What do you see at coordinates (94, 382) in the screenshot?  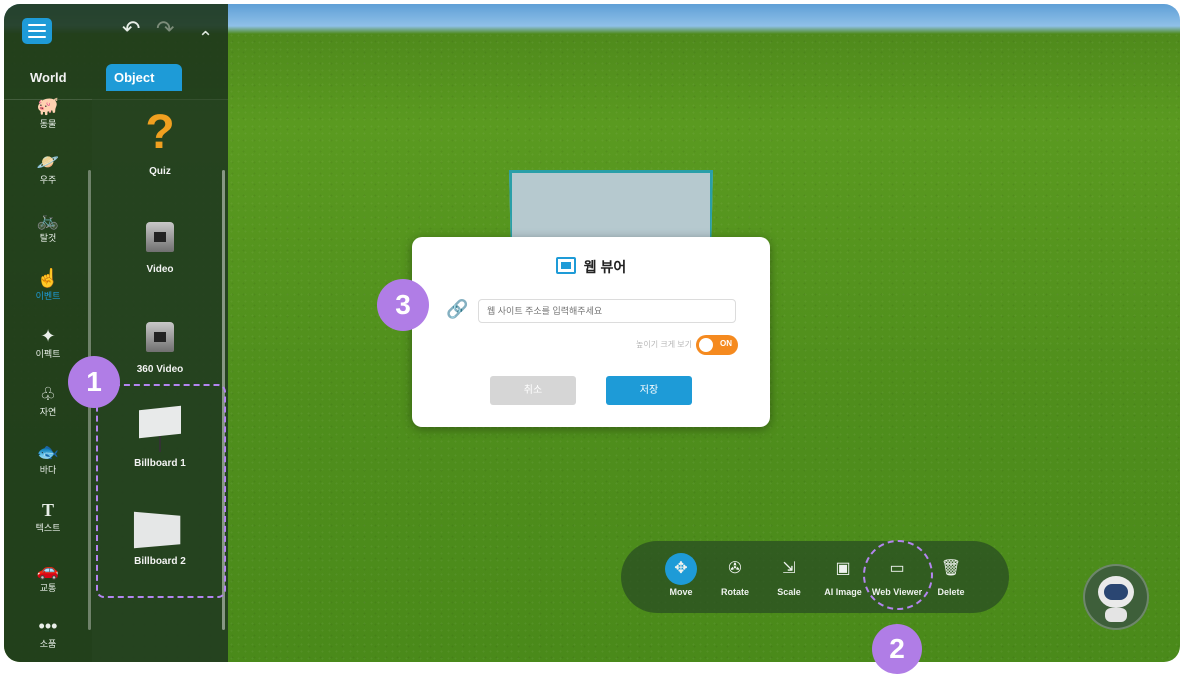 I see `annotation-step-1: 1` at bounding box center [94, 382].